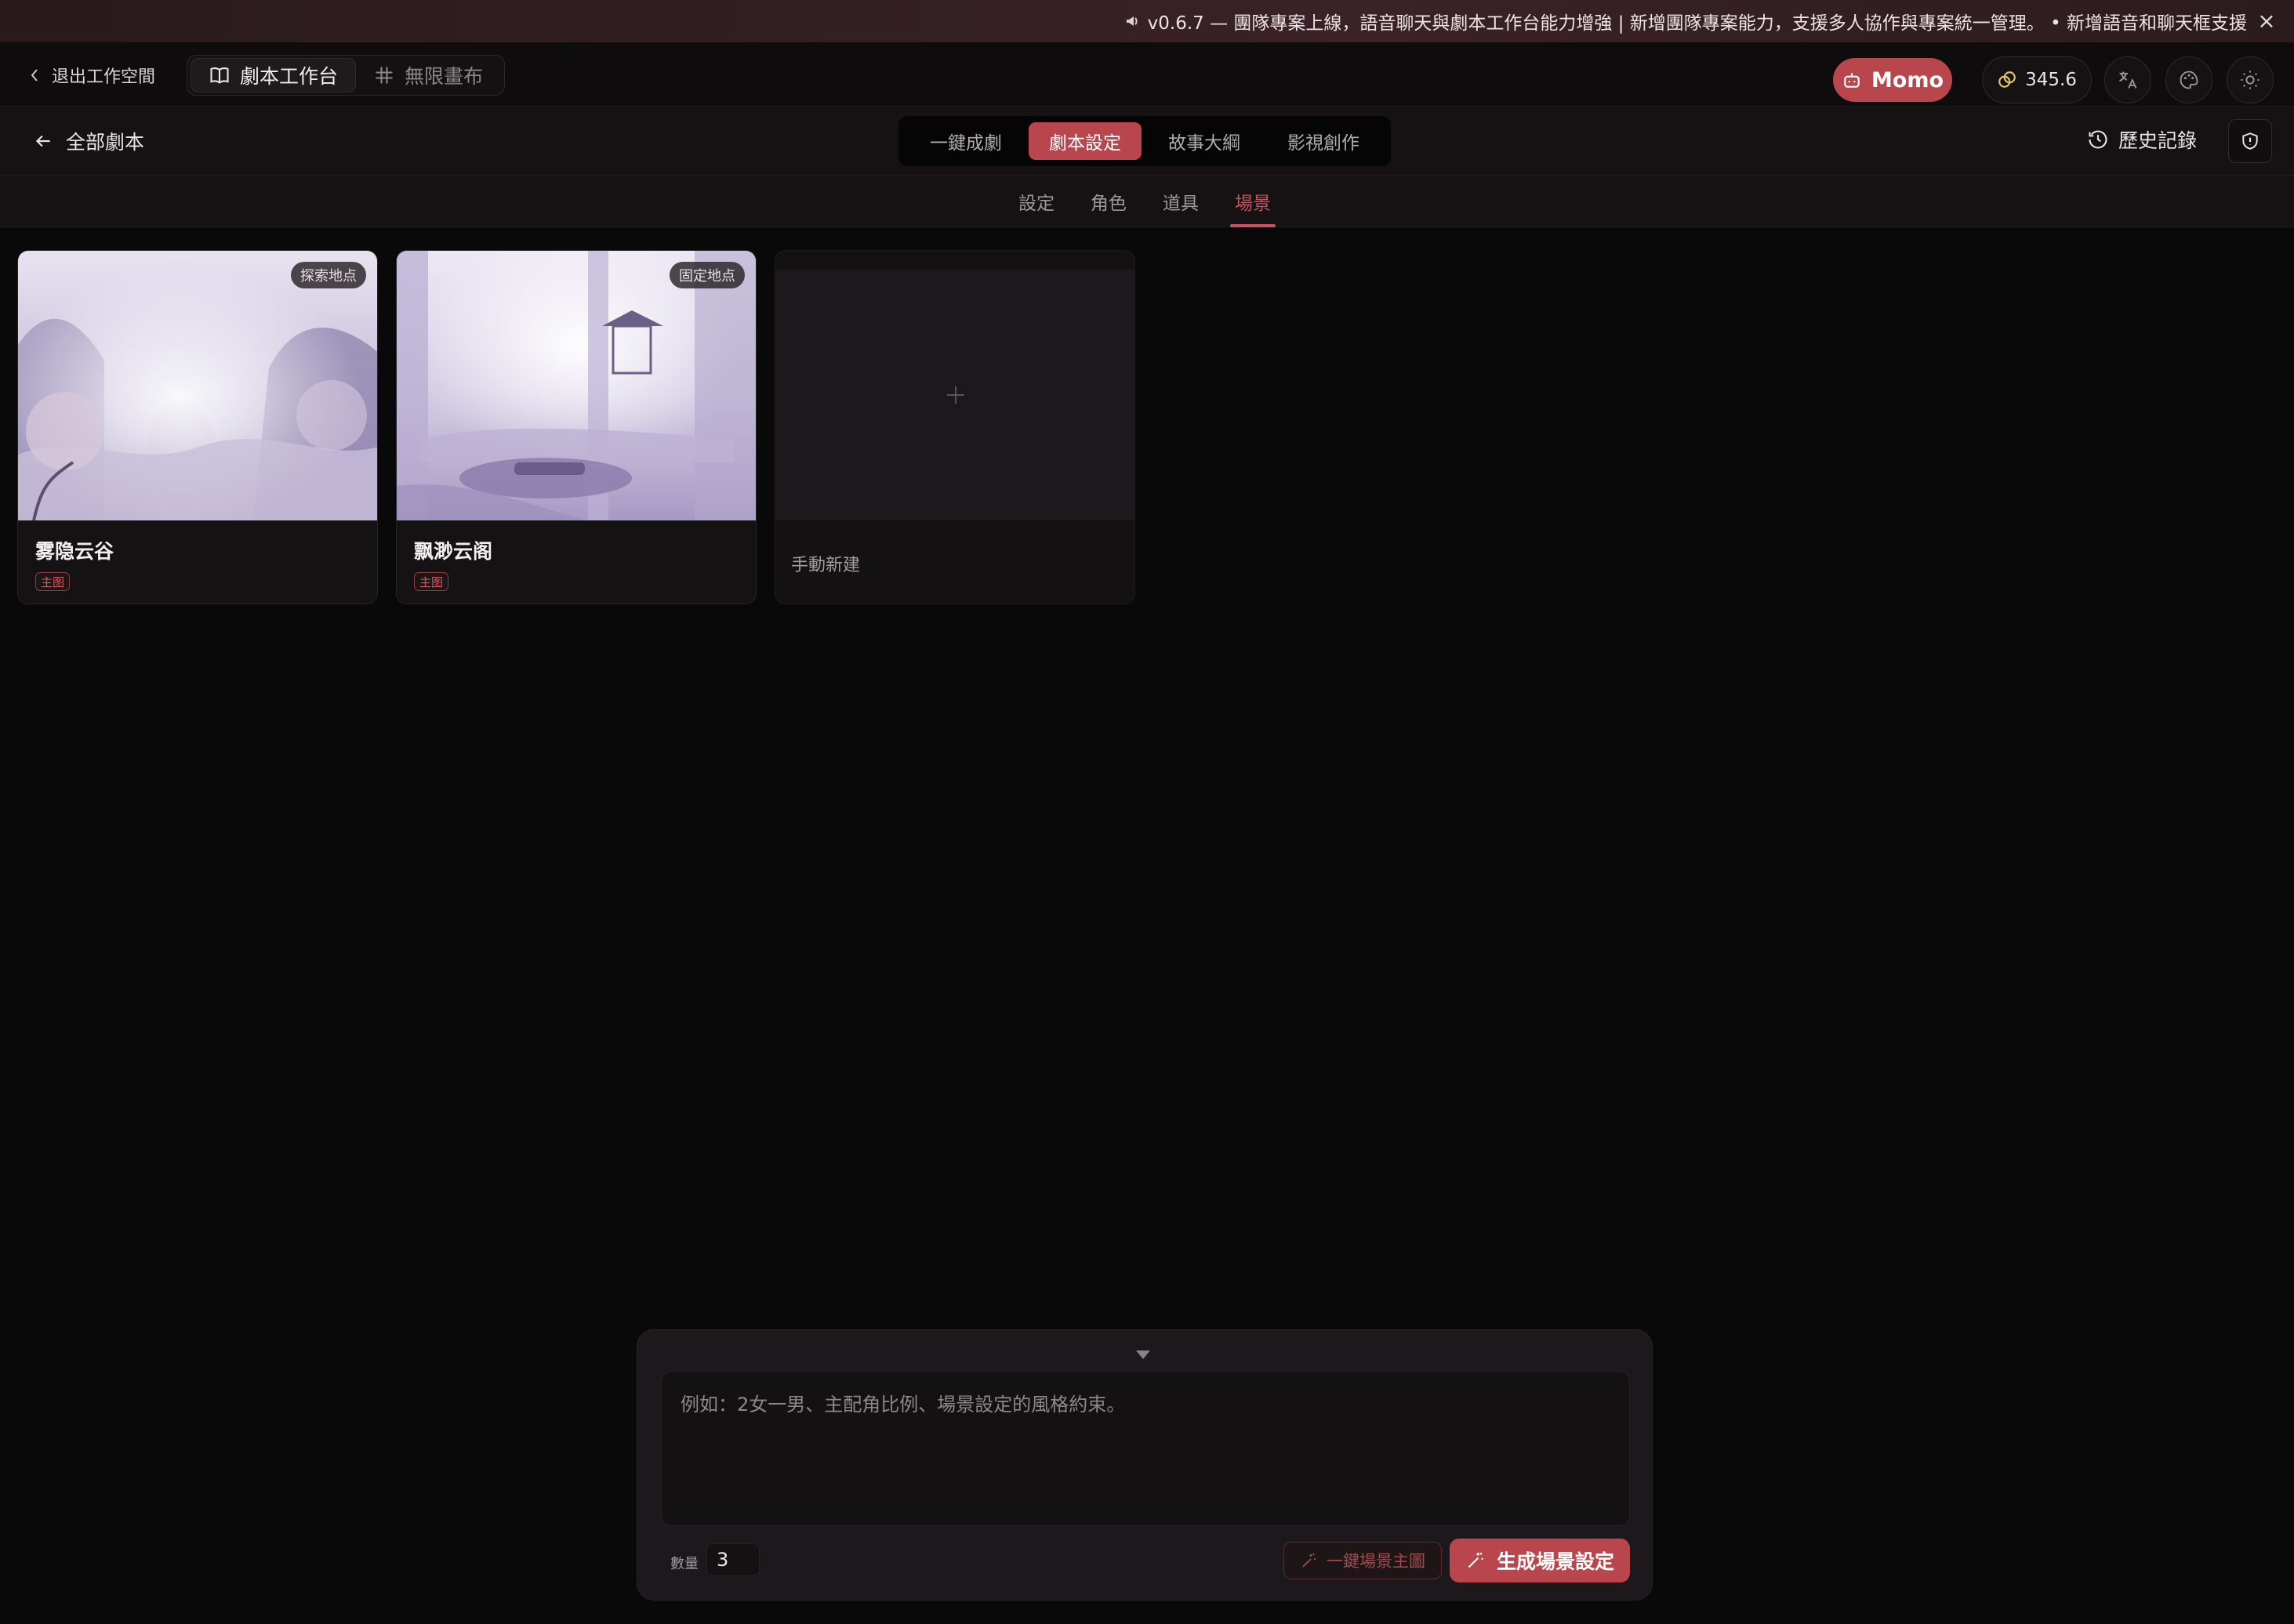 The height and width of the screenshot is (1624, 2294). What do you see at coordinates (1852, 80) in the screenshot?
I see `robot-icon` at bounding box center [1852, 80].